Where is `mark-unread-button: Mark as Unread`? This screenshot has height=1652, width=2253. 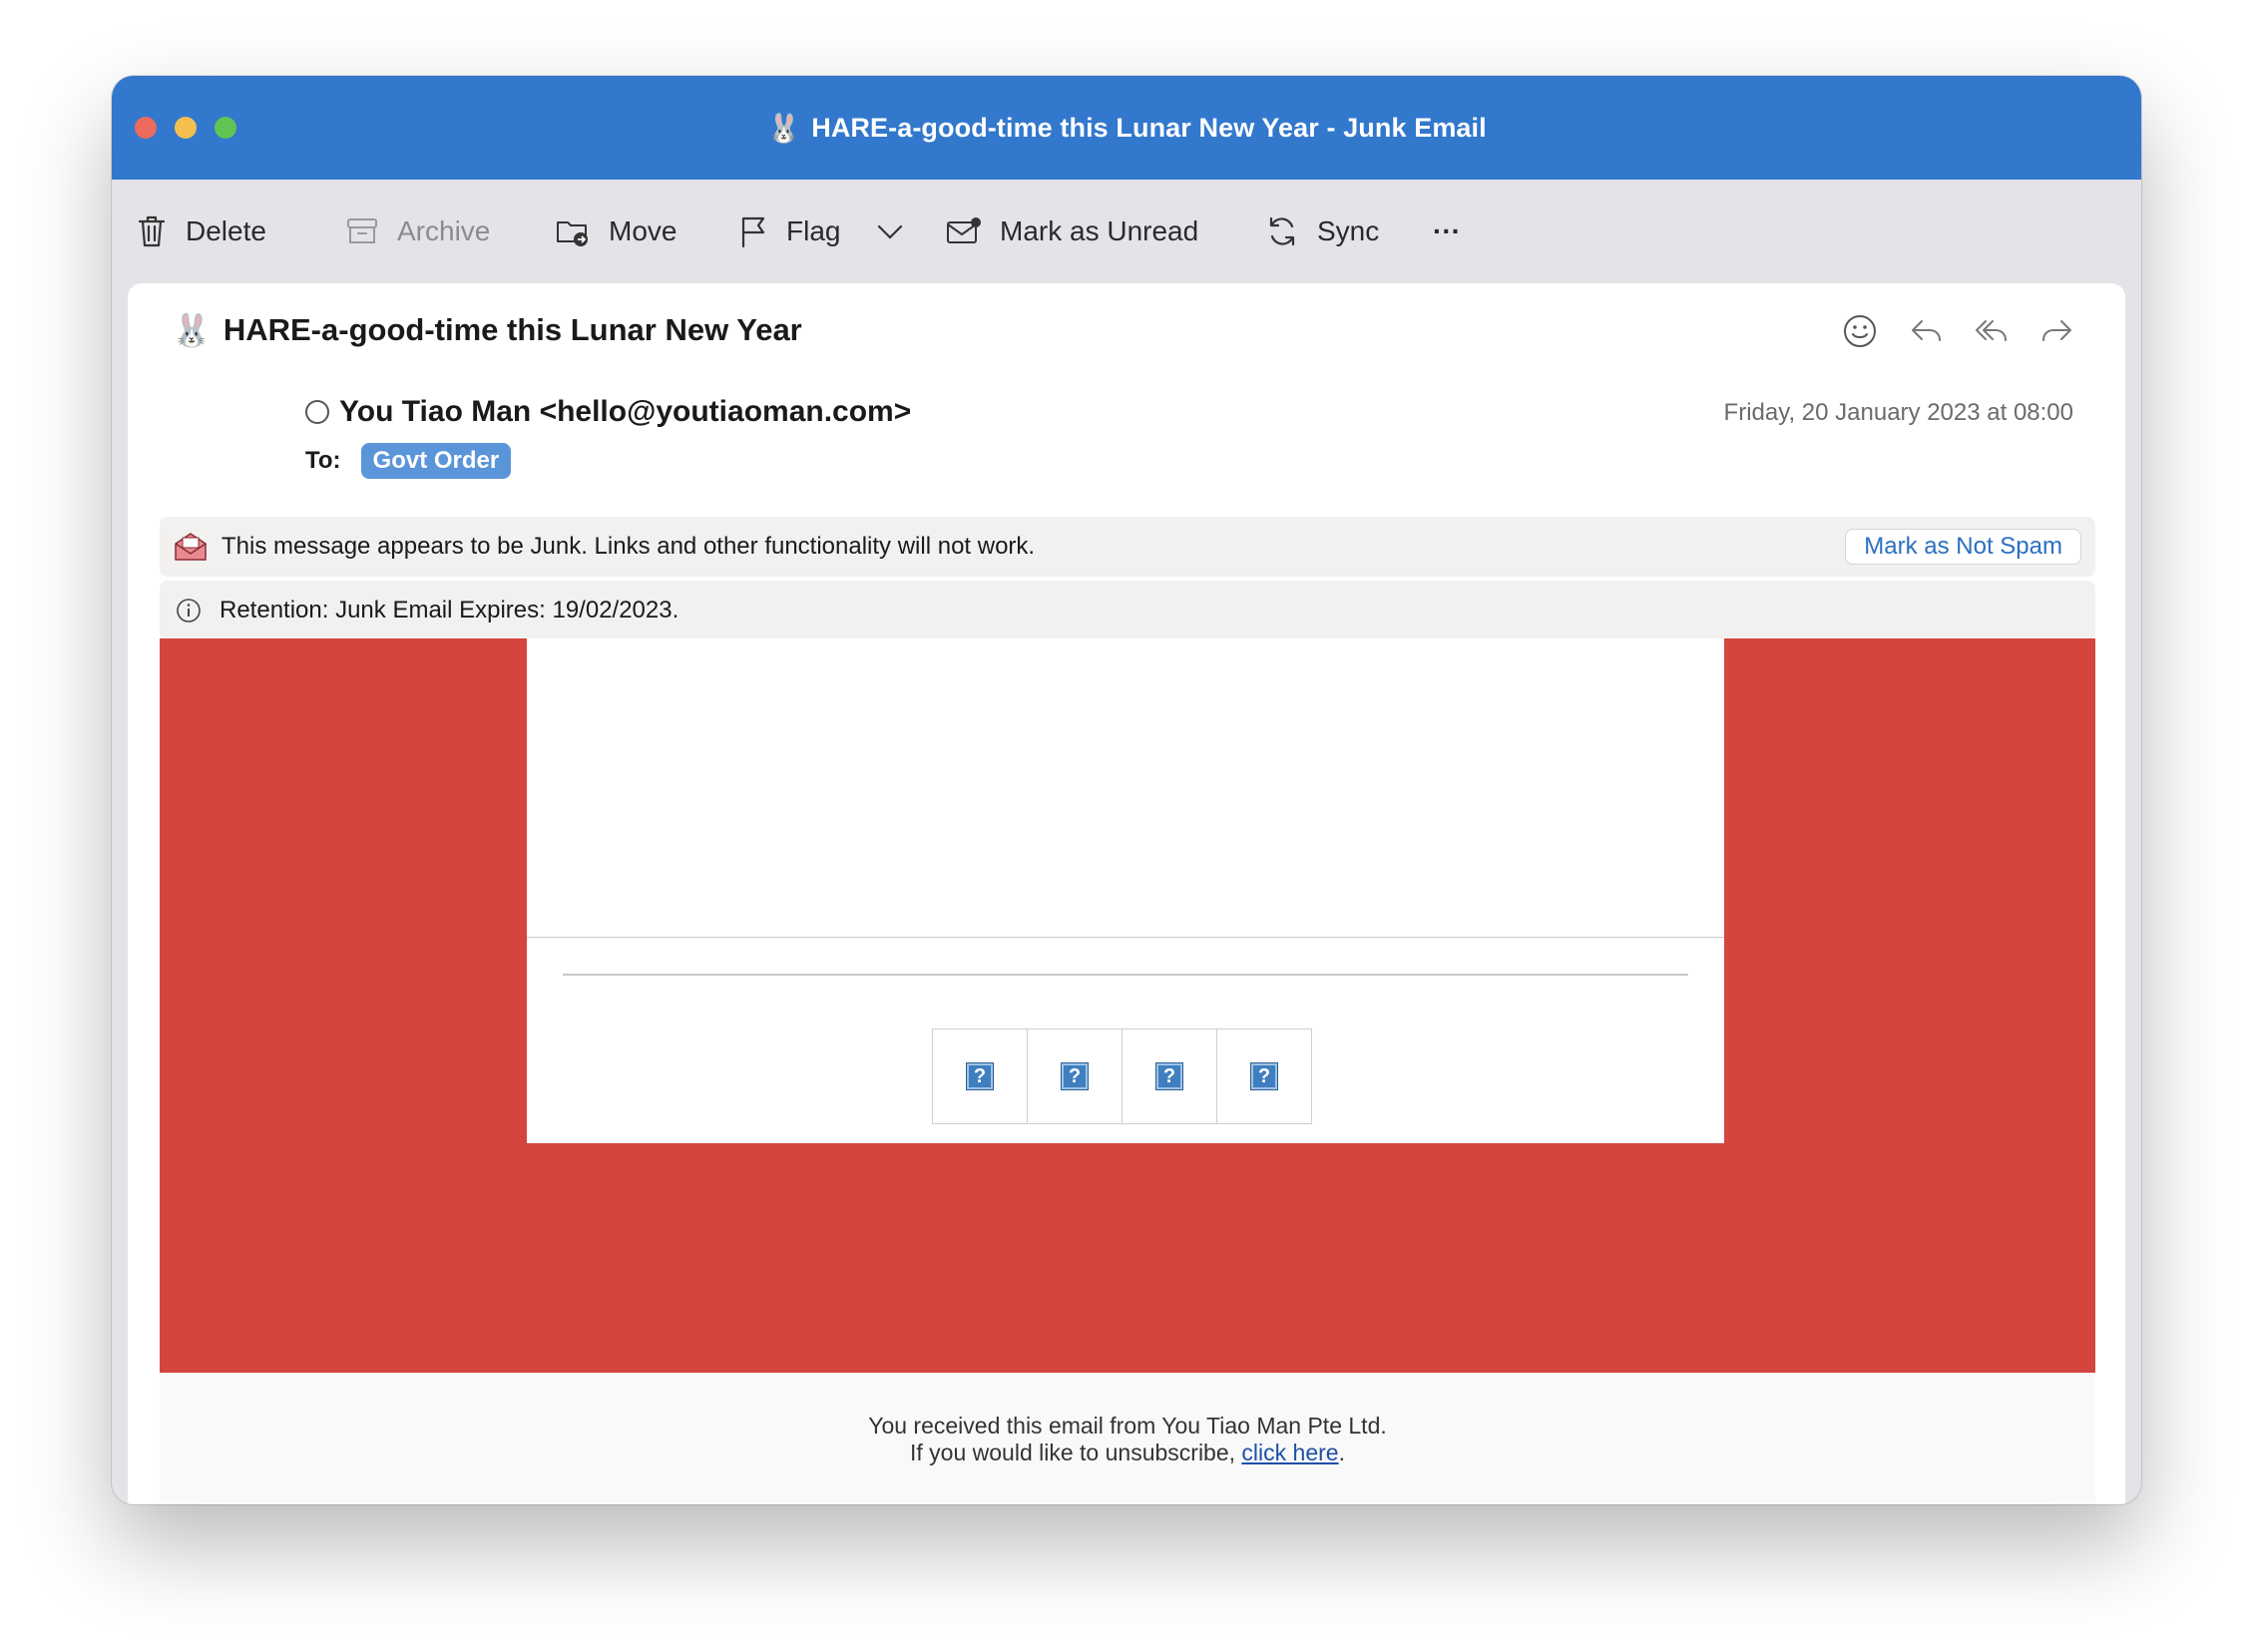
mark-unread-button: Mark as Unread is located at coordinates (1072, 231).